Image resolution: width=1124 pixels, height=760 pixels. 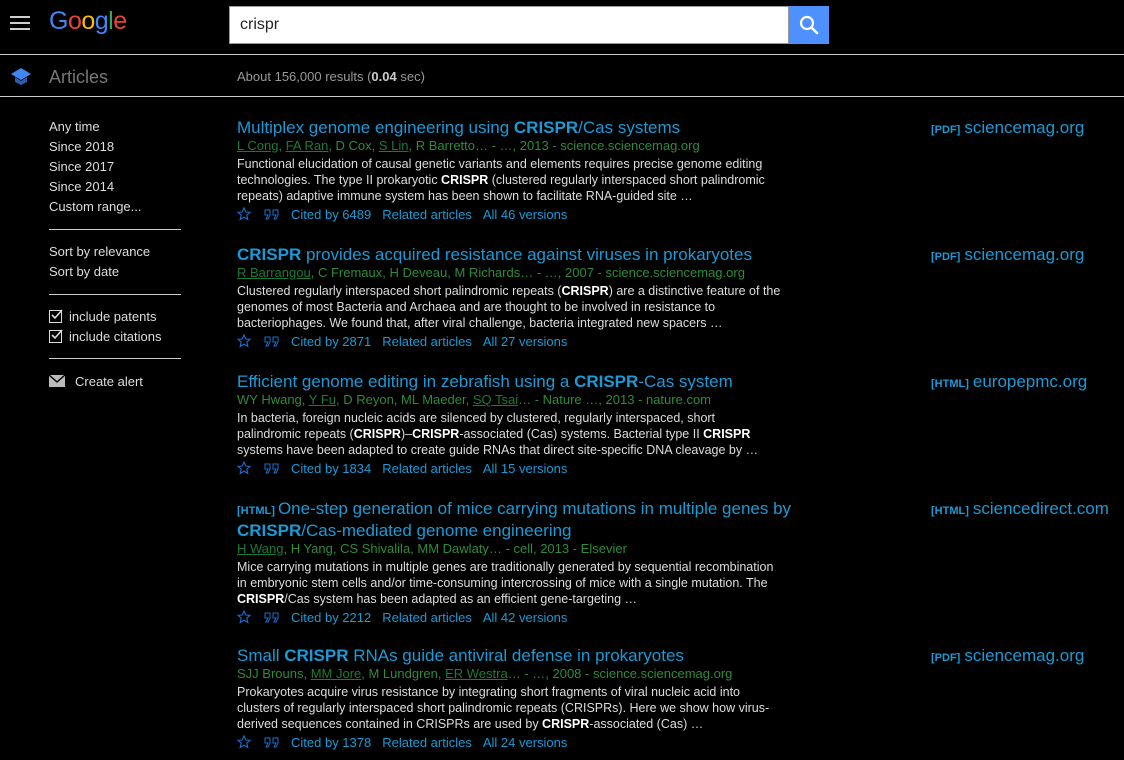 I want to click on author-link: H Wang, so click(x=260, y=548).